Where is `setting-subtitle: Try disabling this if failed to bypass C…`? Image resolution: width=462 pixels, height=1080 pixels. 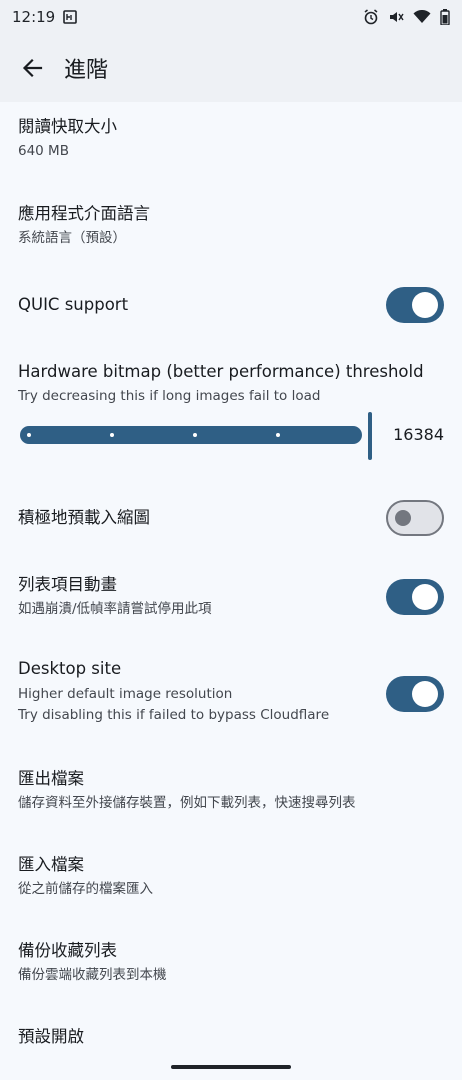
setting-subtitle: Try disabling this if failed to bypass C… is located at coordinates (174, 715).